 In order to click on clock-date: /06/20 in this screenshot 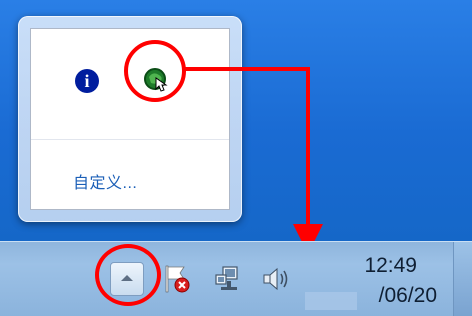, I will do `click(407, 295)`.